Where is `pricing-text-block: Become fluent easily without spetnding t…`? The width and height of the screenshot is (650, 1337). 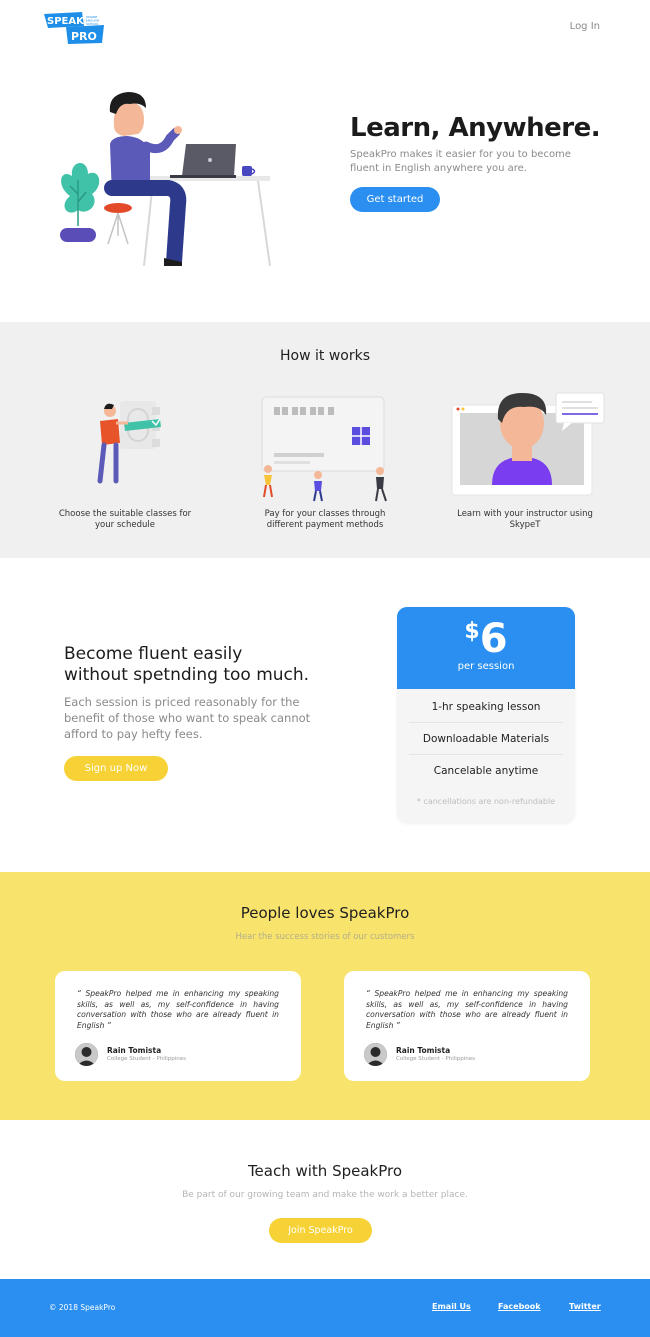
pricing-text-block: Become fluent easily without spetnding t… is located at coordinates (214, 712).